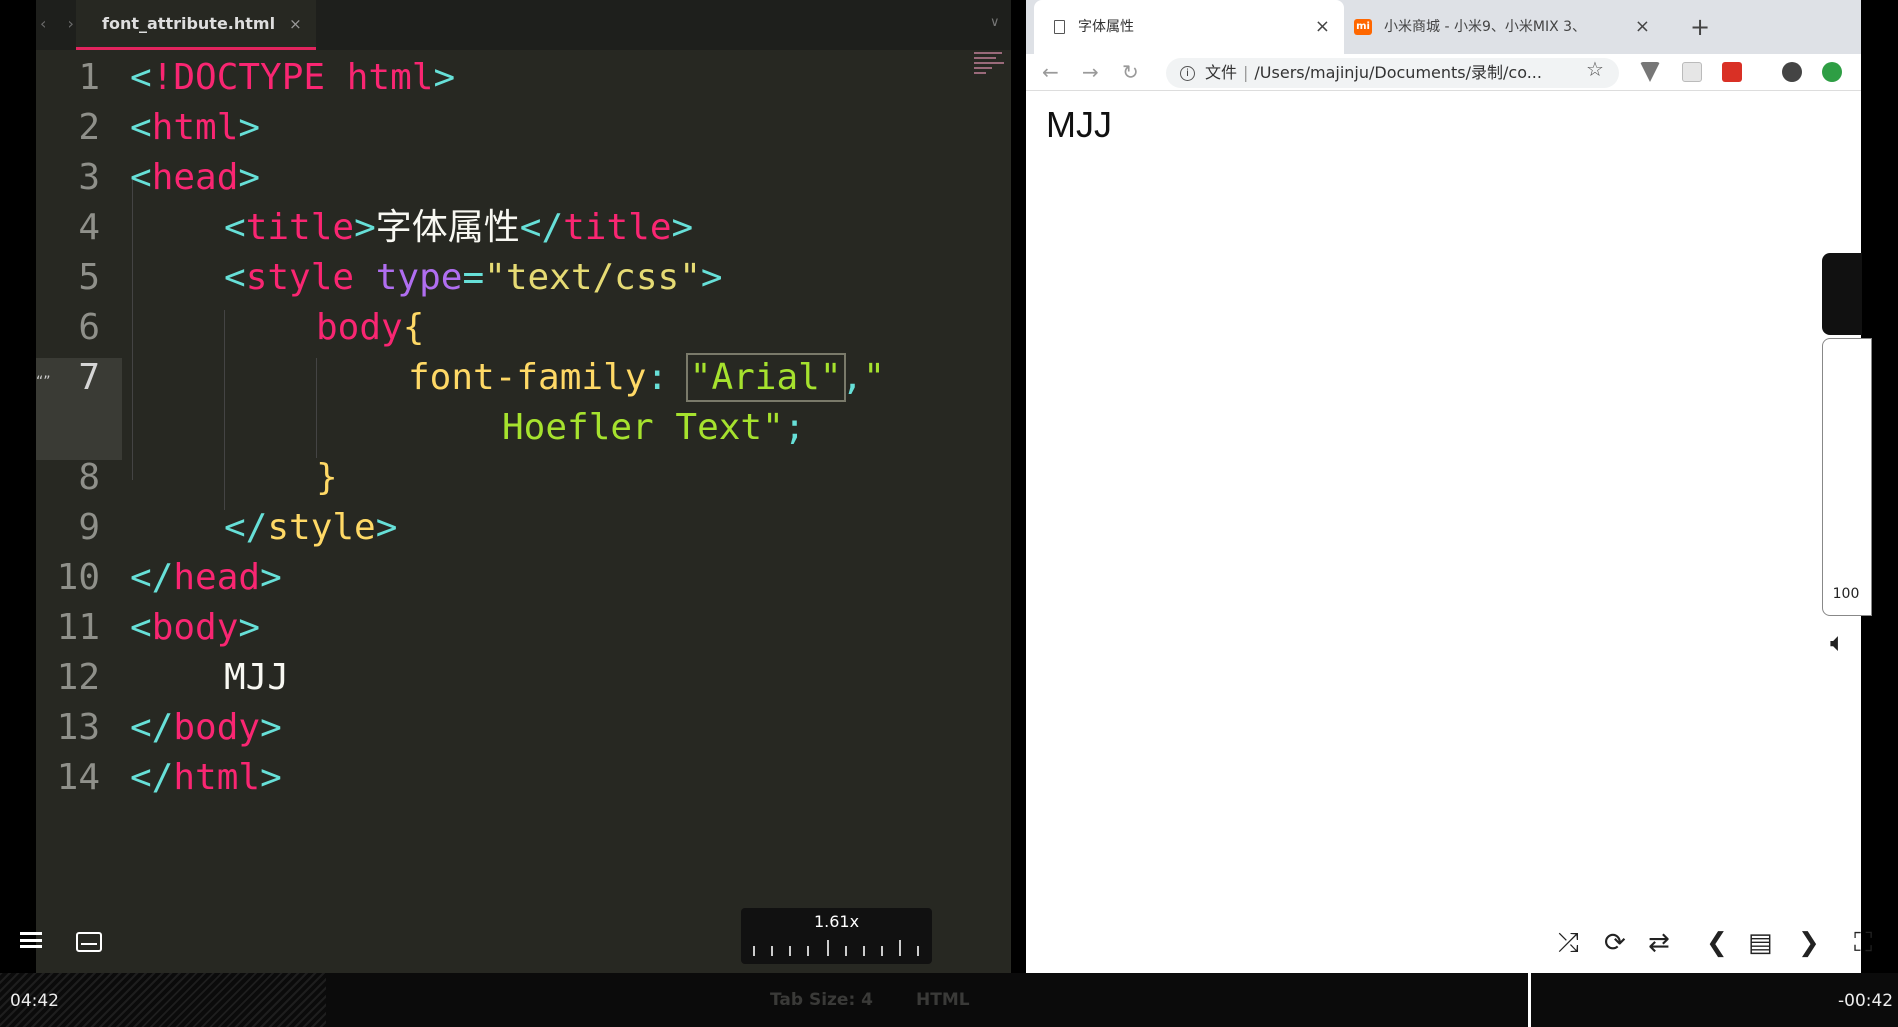  What do you see at coordinates (195, 627) in the screenshot?
I see `code-line-11: <body>` at bounding box center [195, 627].